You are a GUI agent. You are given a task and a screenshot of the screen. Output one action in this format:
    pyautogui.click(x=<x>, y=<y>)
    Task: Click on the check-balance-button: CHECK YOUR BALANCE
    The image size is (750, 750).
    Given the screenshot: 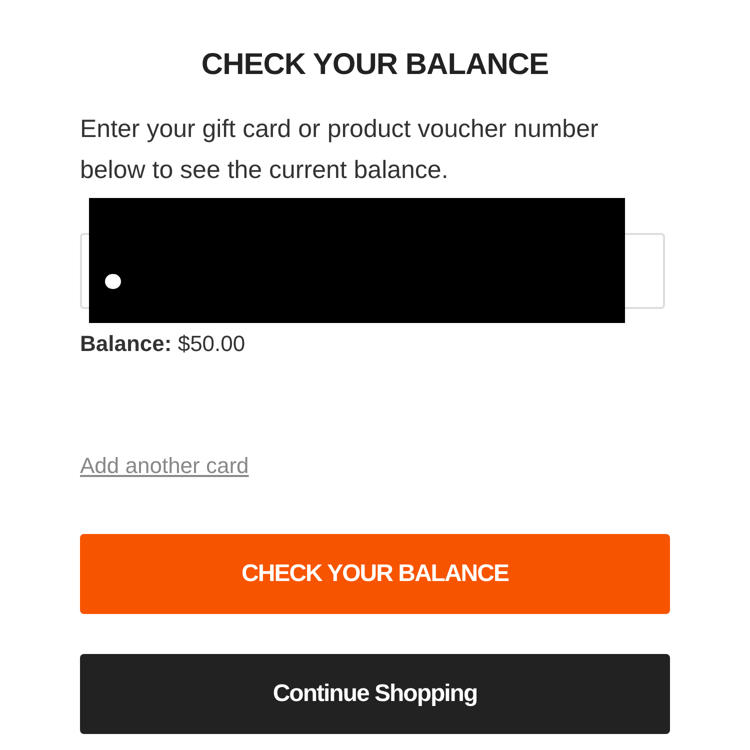 What is the action you would take?
    pyautogui.click(x=375, y=574)
    